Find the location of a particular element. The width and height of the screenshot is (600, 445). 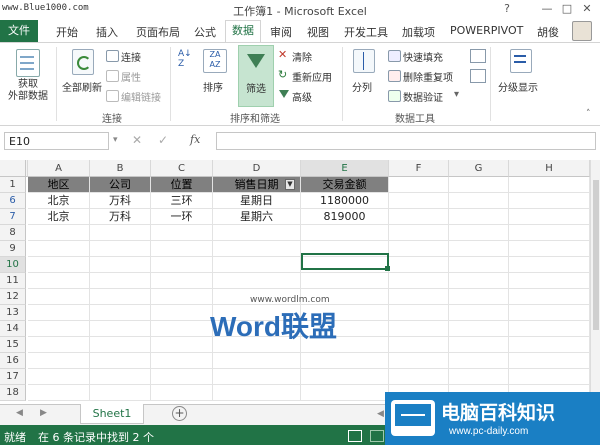

column-header-a: A is located at coordinates (59, 168).